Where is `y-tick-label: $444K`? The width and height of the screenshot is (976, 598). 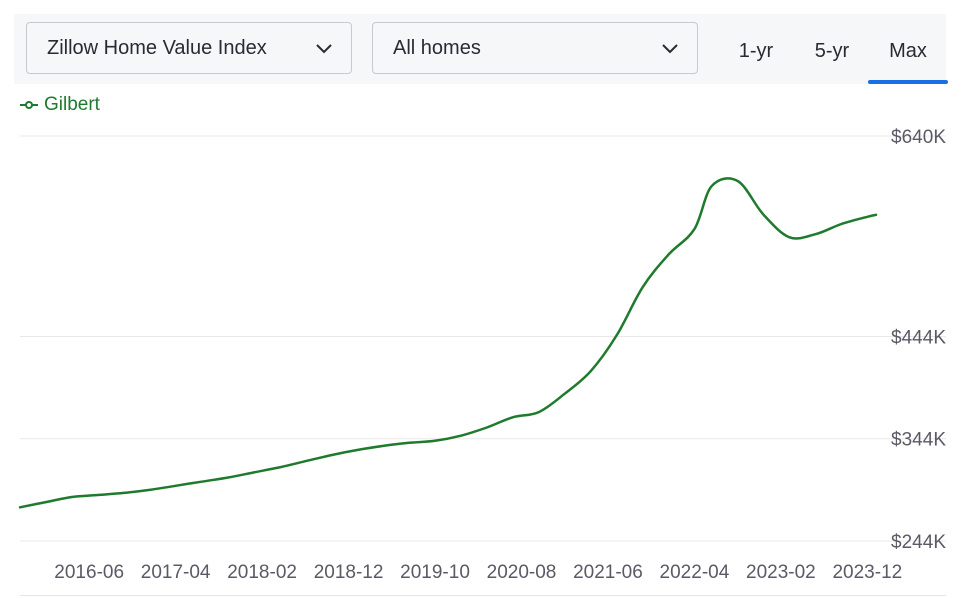
y-tick-label: $444K is located at coordinates (918, 337).